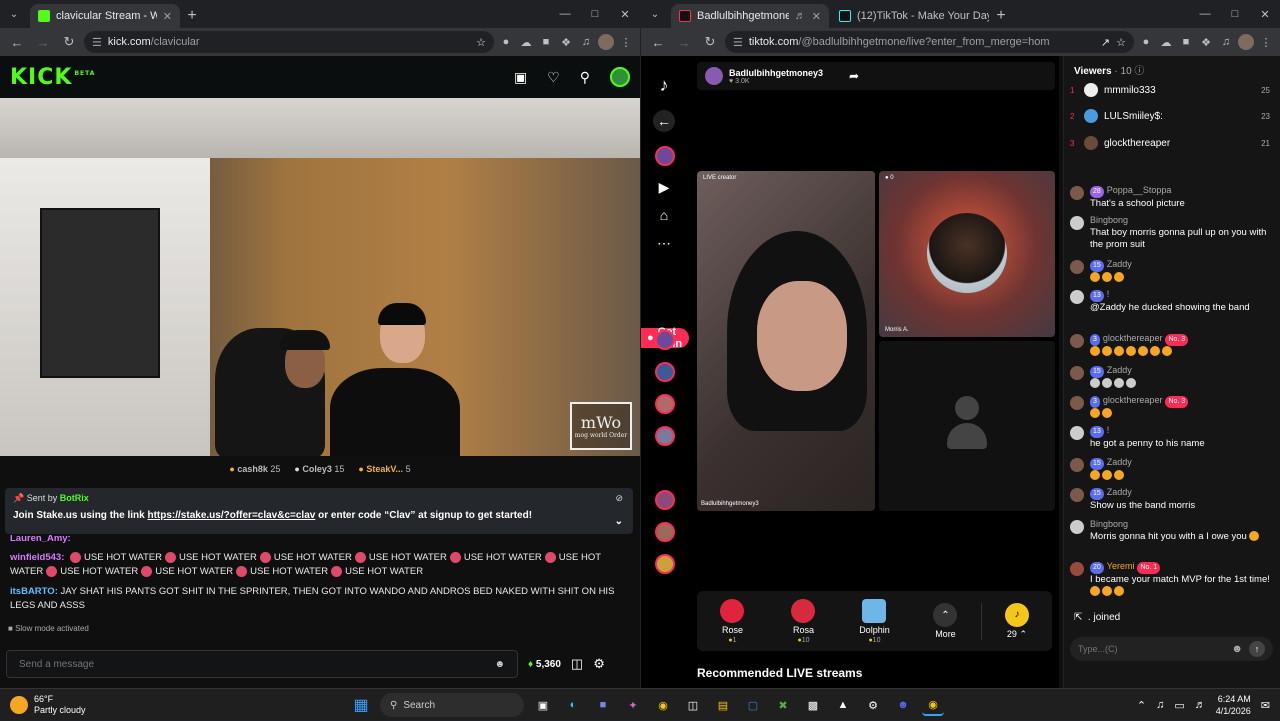 The width and height of the screenshot is (1280, 721). I want to click on tipper-item: ● SteakV... 5, so click(384, 469).